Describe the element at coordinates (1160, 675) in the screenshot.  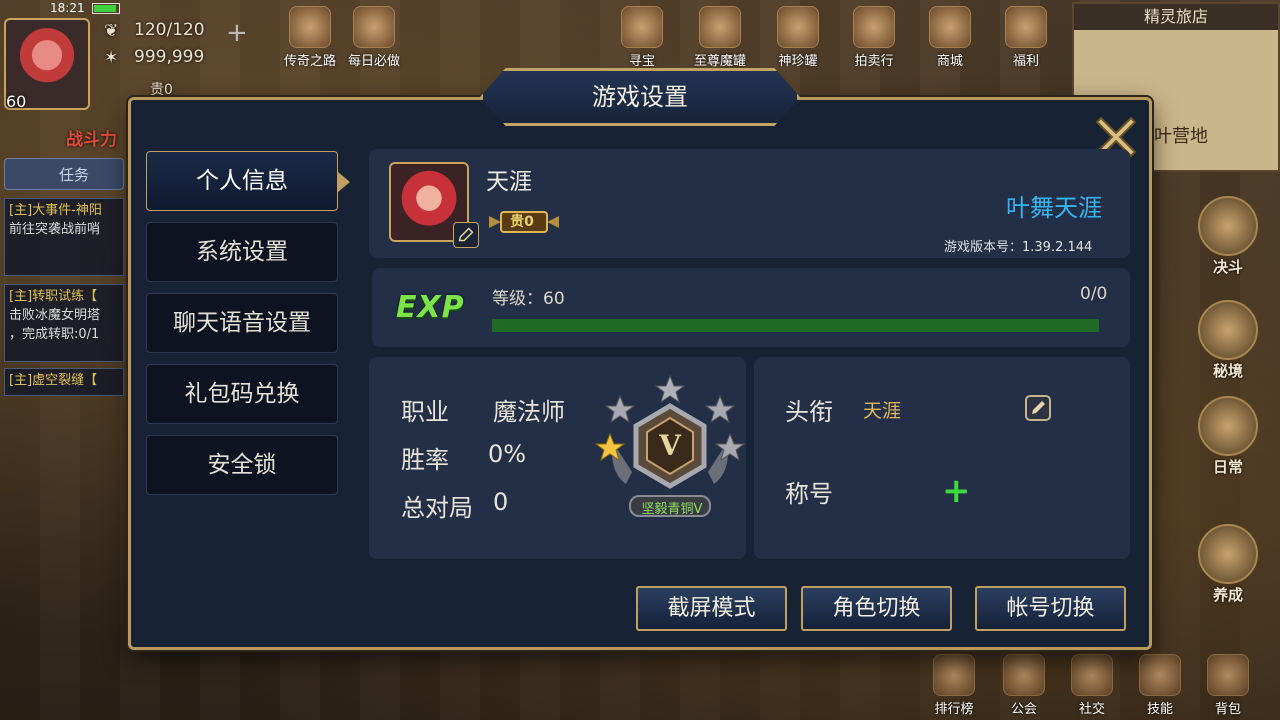
I see `skills-icon` at that location.